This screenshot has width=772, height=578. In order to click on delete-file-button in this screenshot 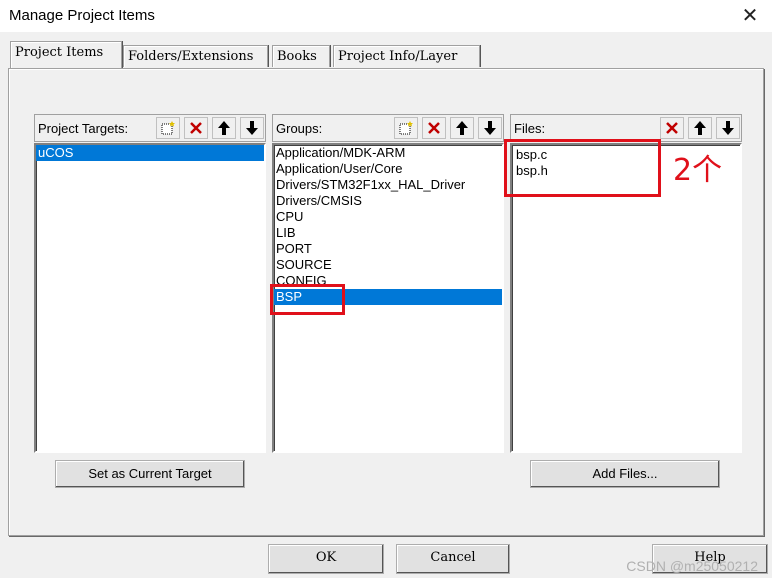, I will do `click(672, 128)`.